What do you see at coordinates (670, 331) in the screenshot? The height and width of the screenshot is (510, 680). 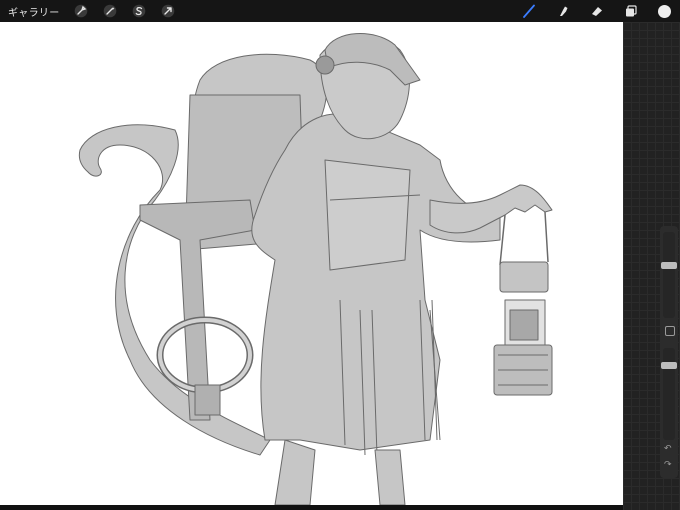 I see `modify-button` at bounding box center [670, 331].